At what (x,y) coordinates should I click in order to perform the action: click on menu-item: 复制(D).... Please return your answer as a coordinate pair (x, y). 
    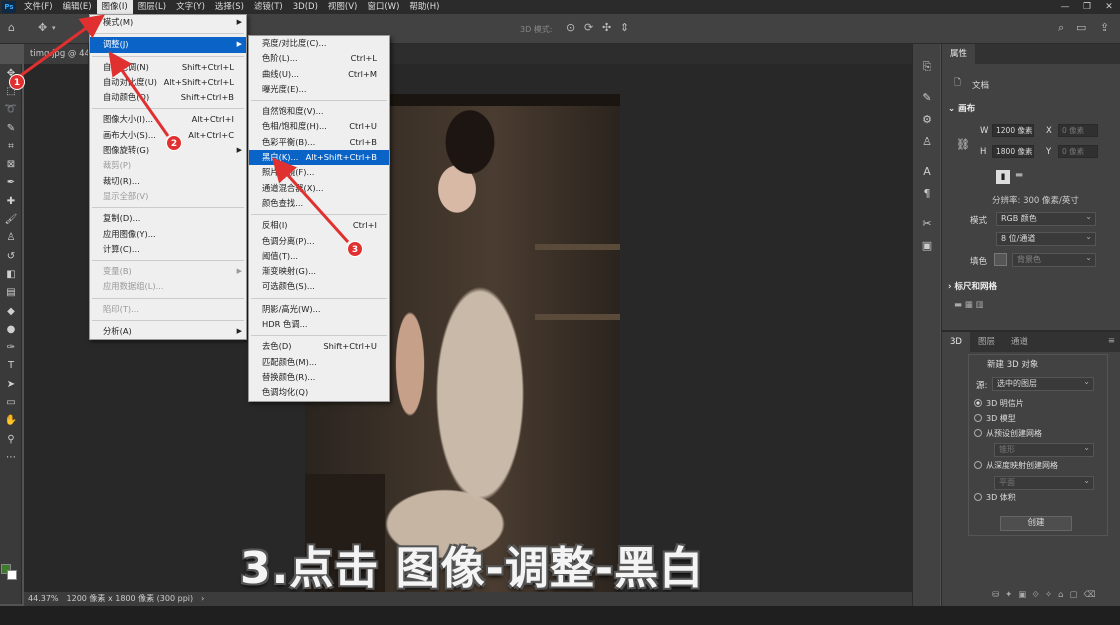
    Looking at the image, I should click on (168, 218).